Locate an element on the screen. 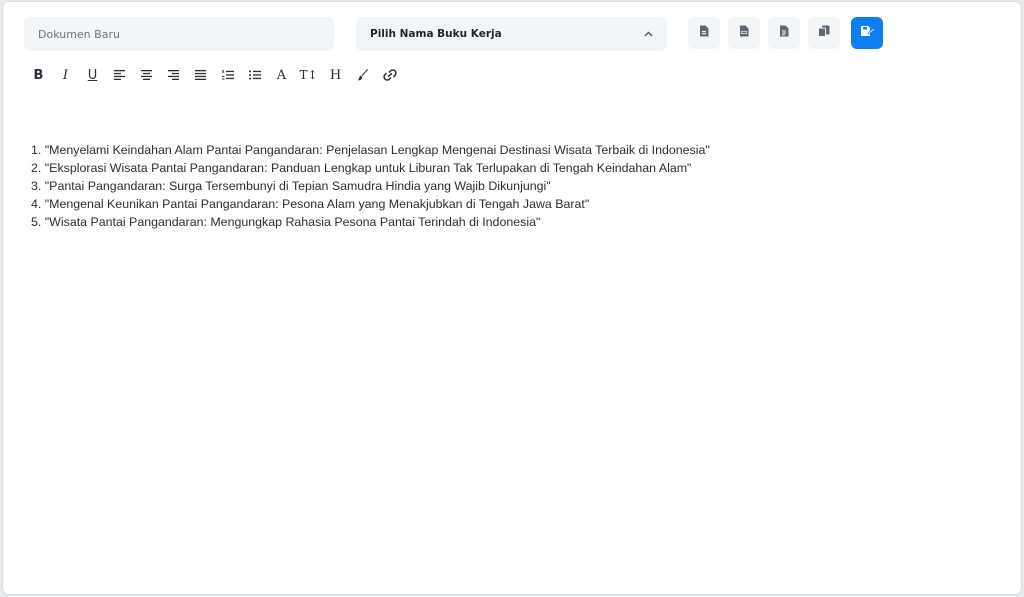 This screenshot has width=1024, height=597. export-pdf-button is located at coordinates (744, 33).